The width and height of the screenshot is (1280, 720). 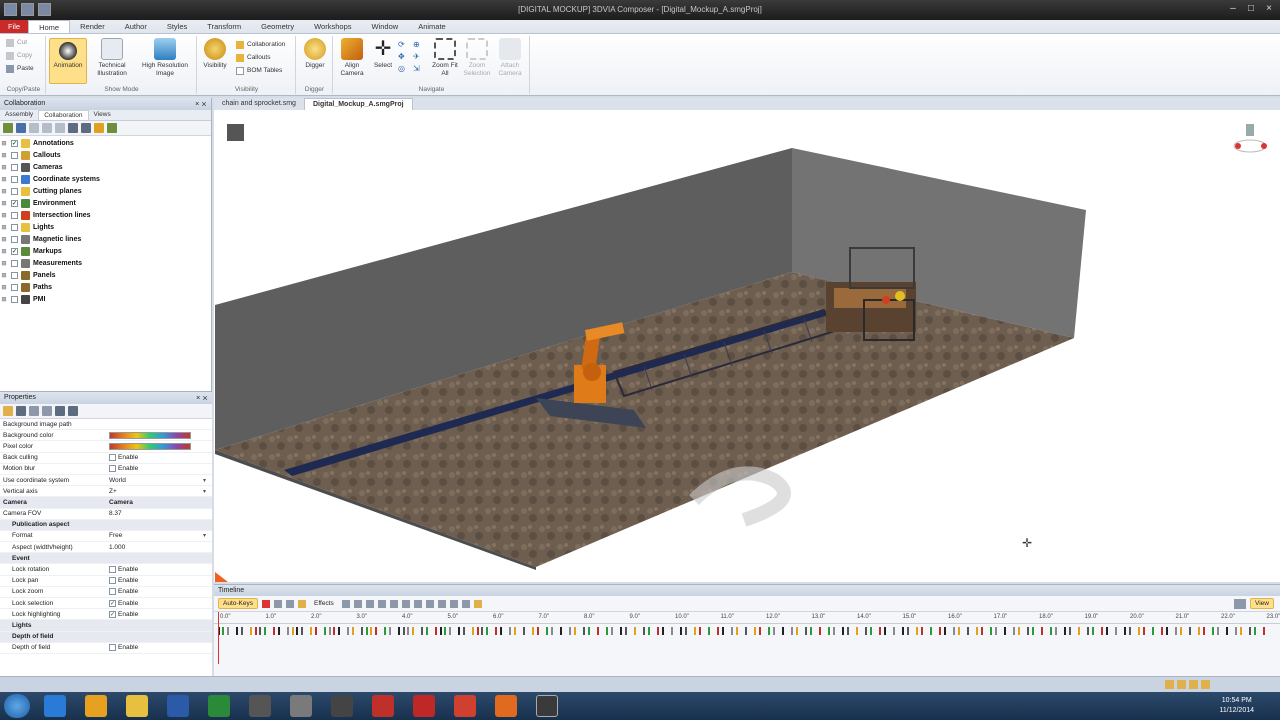 What do you see at coordinates (14, 239) in the screenshot?
I see `tree-checkbox` at bounding box center [14, 239].